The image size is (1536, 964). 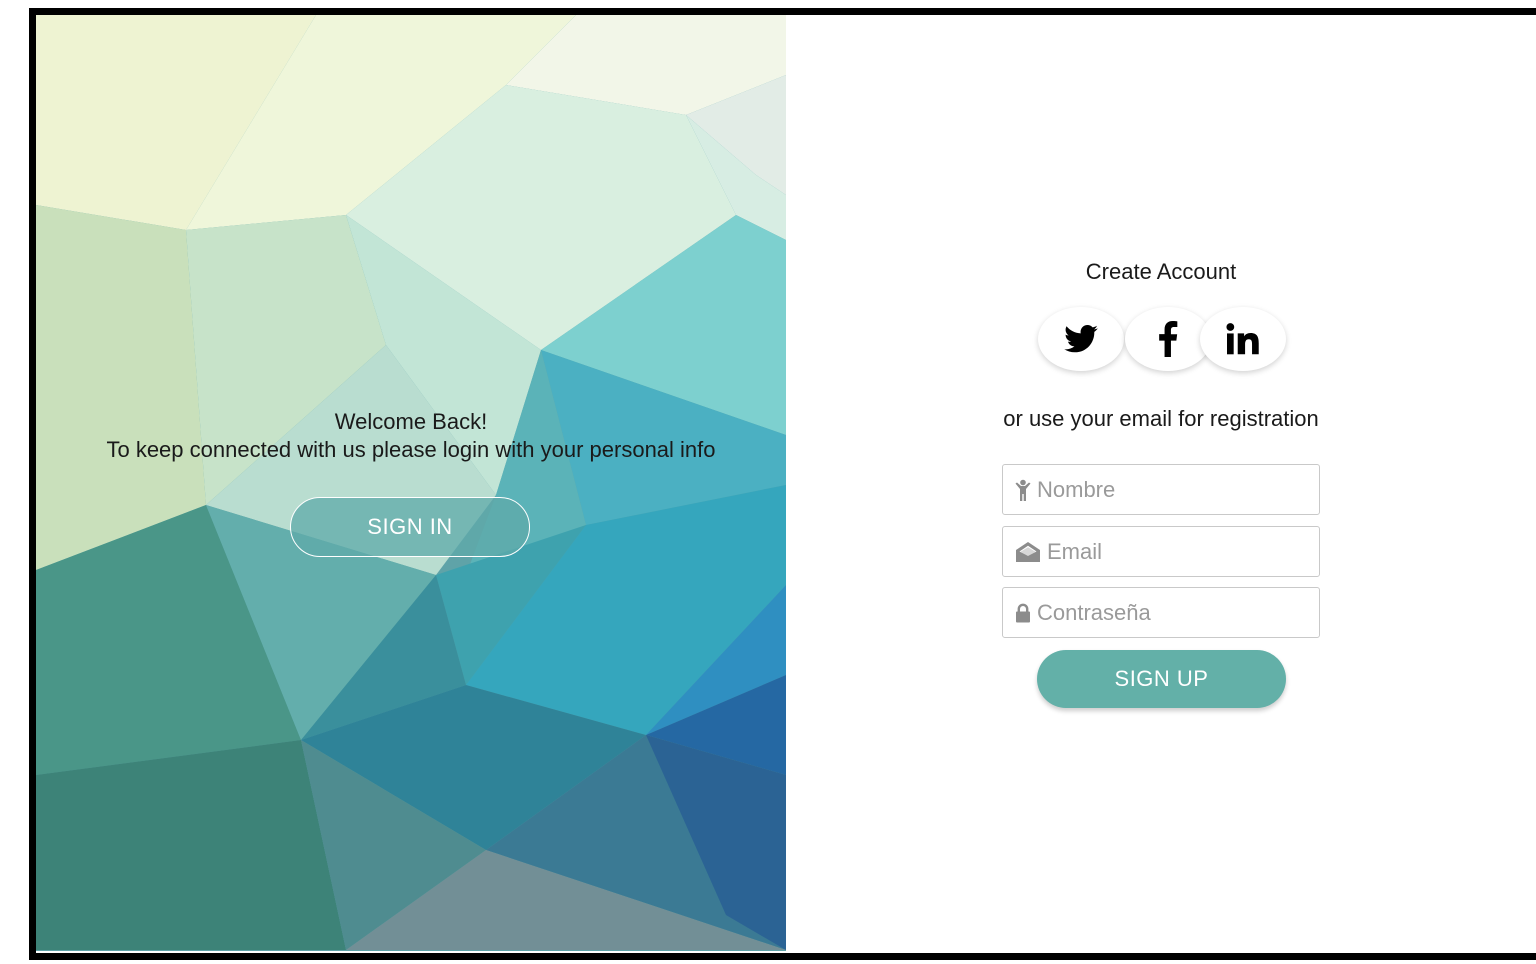 I want to click on password-input, so click(x=1167, y=612).